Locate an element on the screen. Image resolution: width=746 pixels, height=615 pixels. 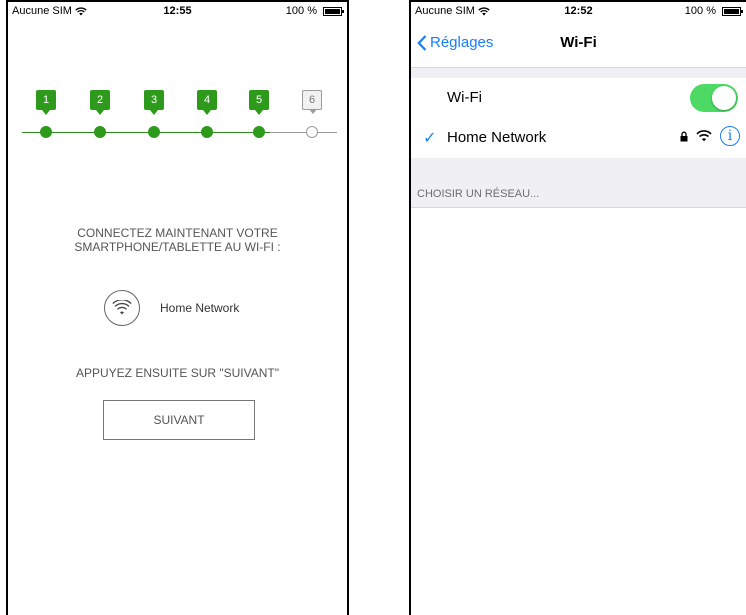
page-title: Wi-Fi is located at coordinates (578, 42).